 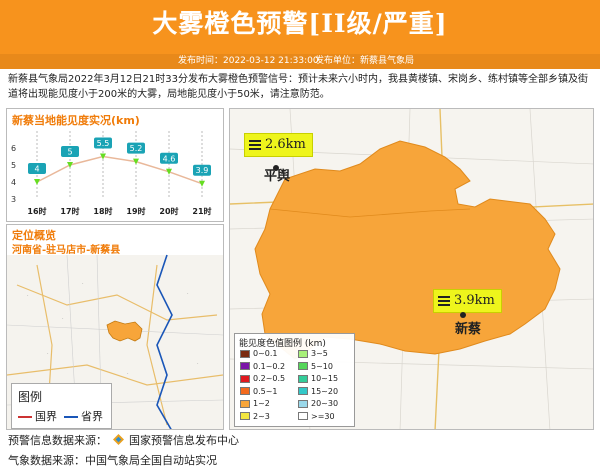 What do you see at coordinates (36, 169) in the screenshot?
I see `data-label: 4` at bounding box center [36, 169].